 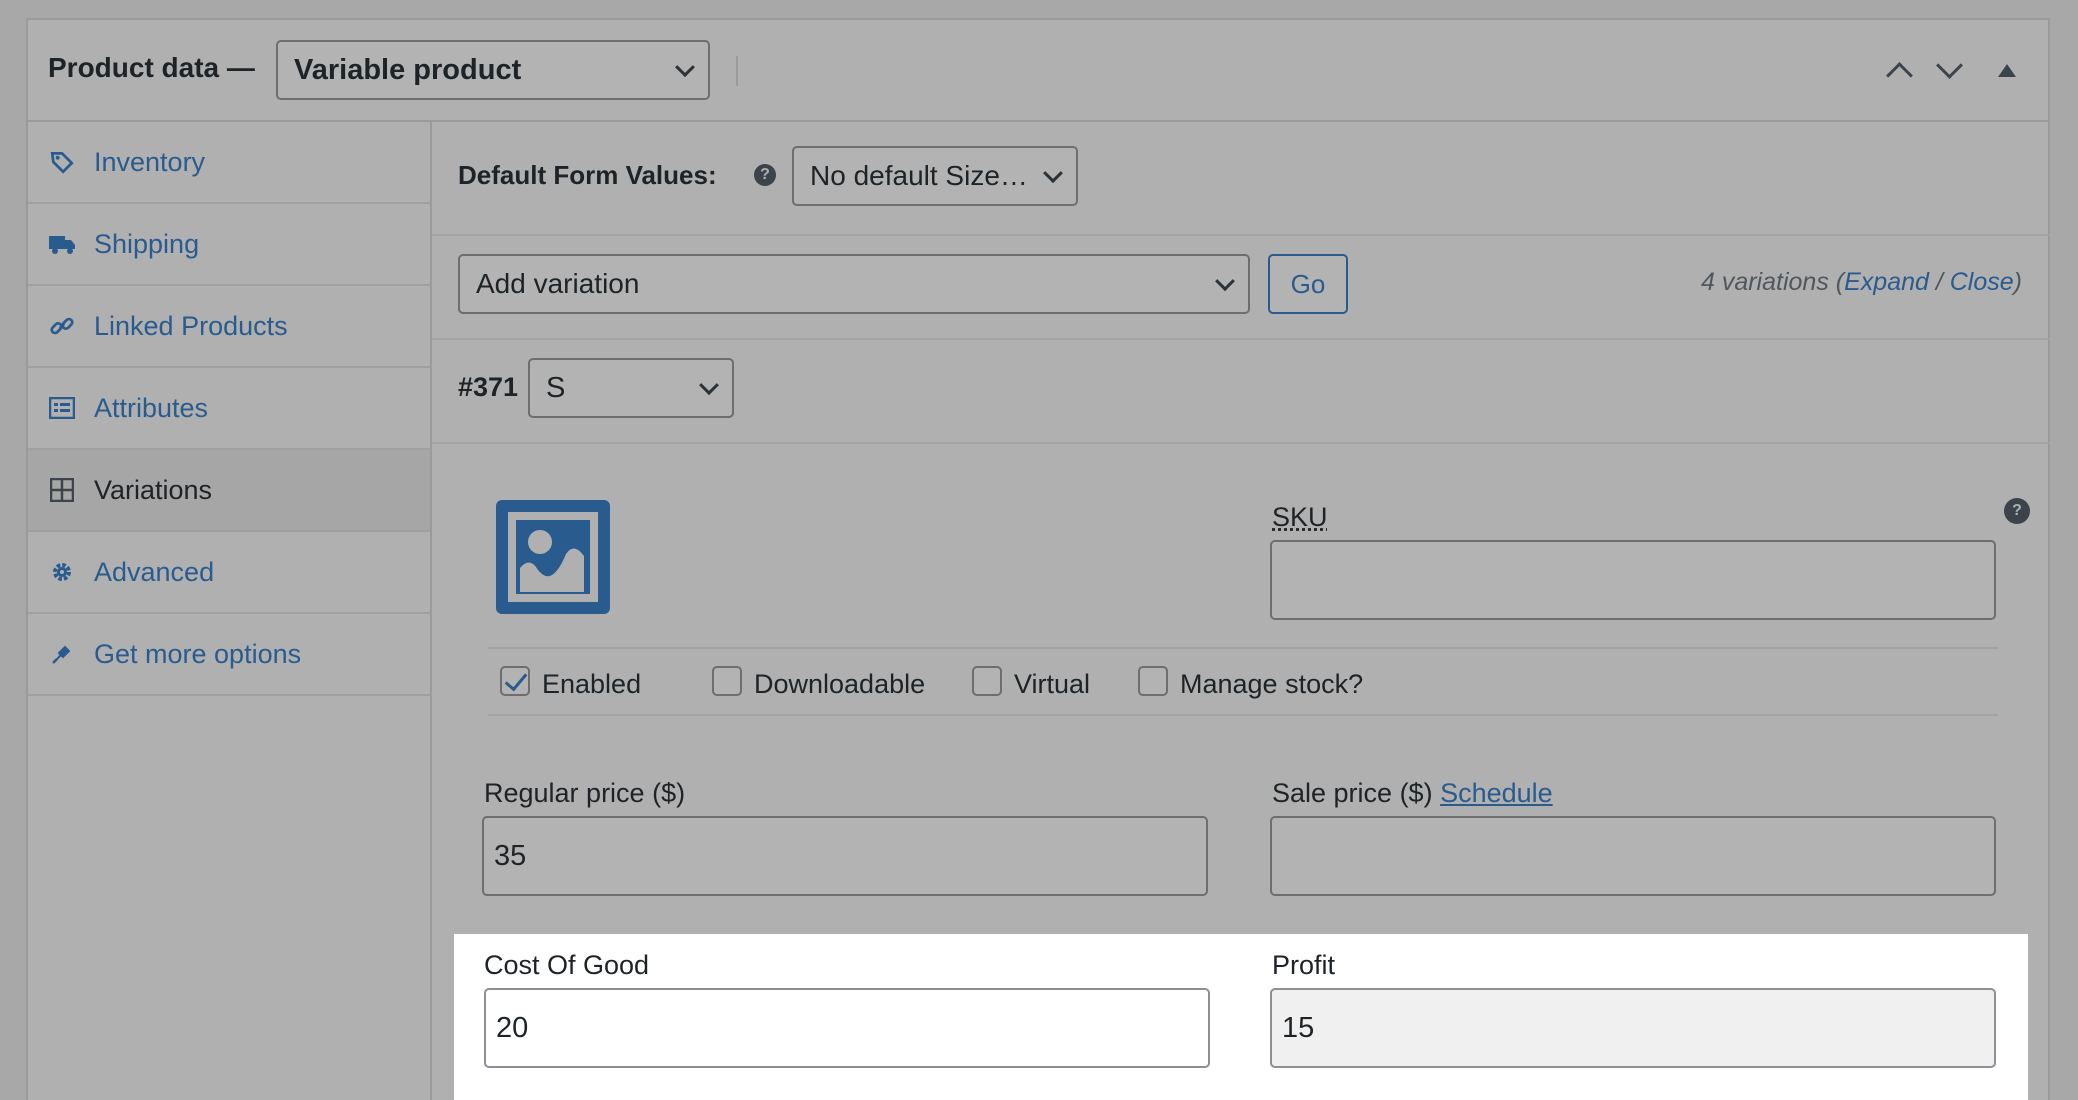 What do you see at coordinates (1898, 70) in the screenshot?
I see `move-up-button` at bounding box center [1898, 70].